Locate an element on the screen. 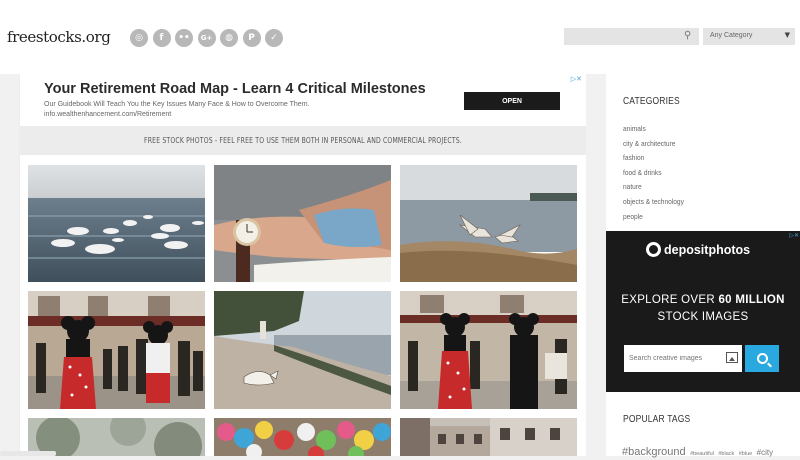 This screenshot has height=460, width=800. depositphotos-headline: EXPLORE OVER 60 MILLION is located at coordinates (703, 300).